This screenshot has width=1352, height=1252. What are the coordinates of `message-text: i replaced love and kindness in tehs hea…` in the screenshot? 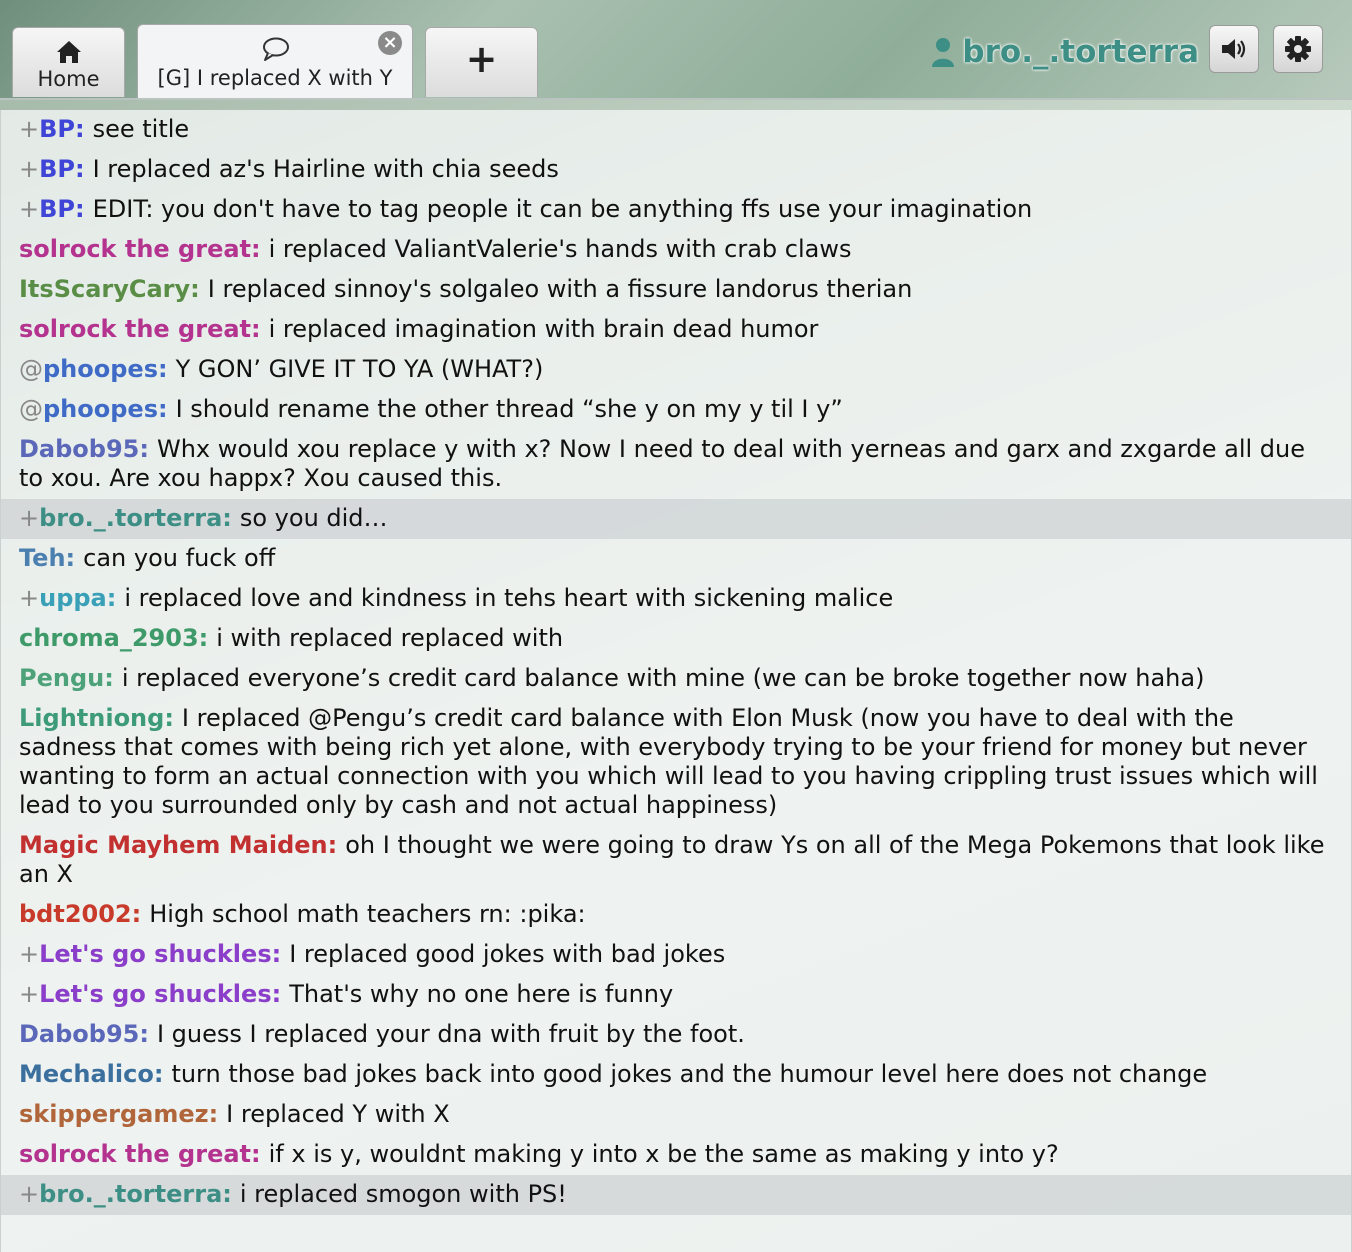 It's located at (509, 598).